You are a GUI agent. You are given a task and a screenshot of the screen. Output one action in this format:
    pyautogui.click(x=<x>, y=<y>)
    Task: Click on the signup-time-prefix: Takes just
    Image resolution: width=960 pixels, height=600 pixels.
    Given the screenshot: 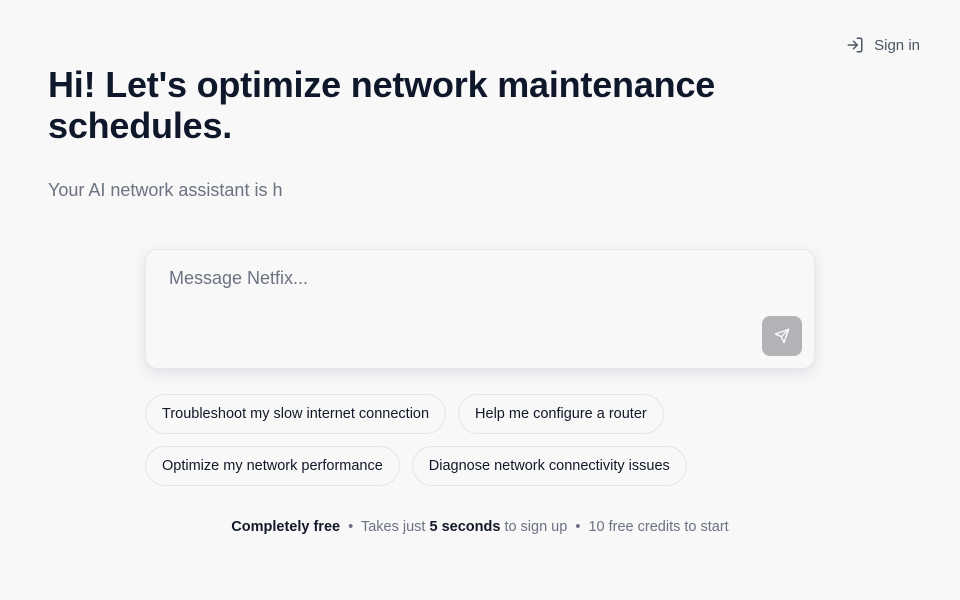 What is the action you would take?
    pyautogui.click(x=393, y=527)
    